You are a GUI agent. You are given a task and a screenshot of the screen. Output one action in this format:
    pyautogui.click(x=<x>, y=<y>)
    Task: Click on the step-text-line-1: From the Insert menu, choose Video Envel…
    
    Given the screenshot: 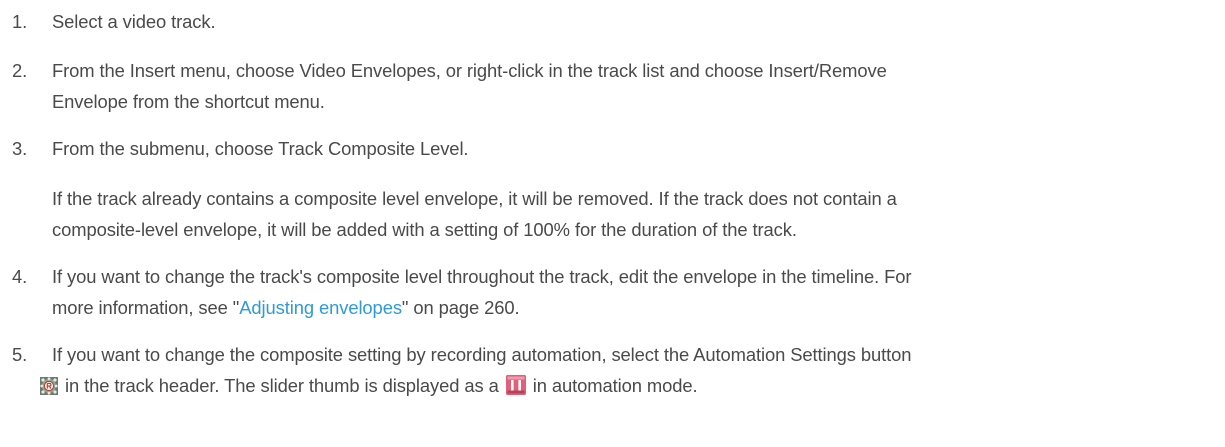 What is the action you would take?
    pyautogui.click(x=469, y=70)
    